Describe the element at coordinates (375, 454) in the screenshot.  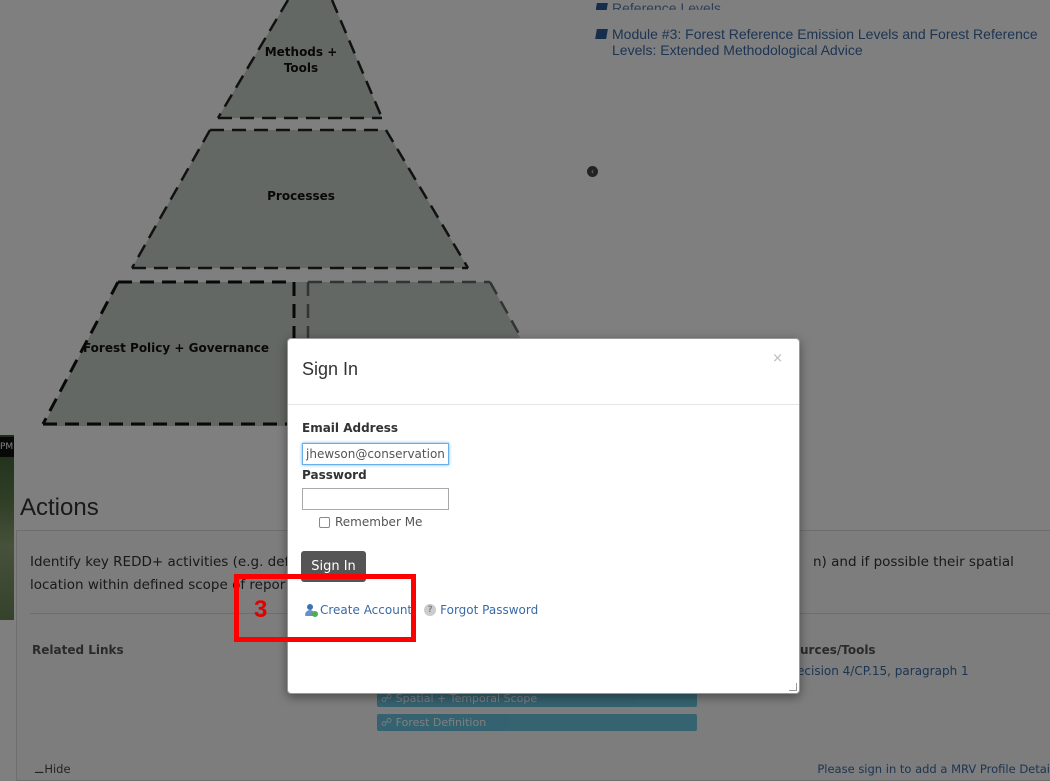
I see `email-field` at that location.